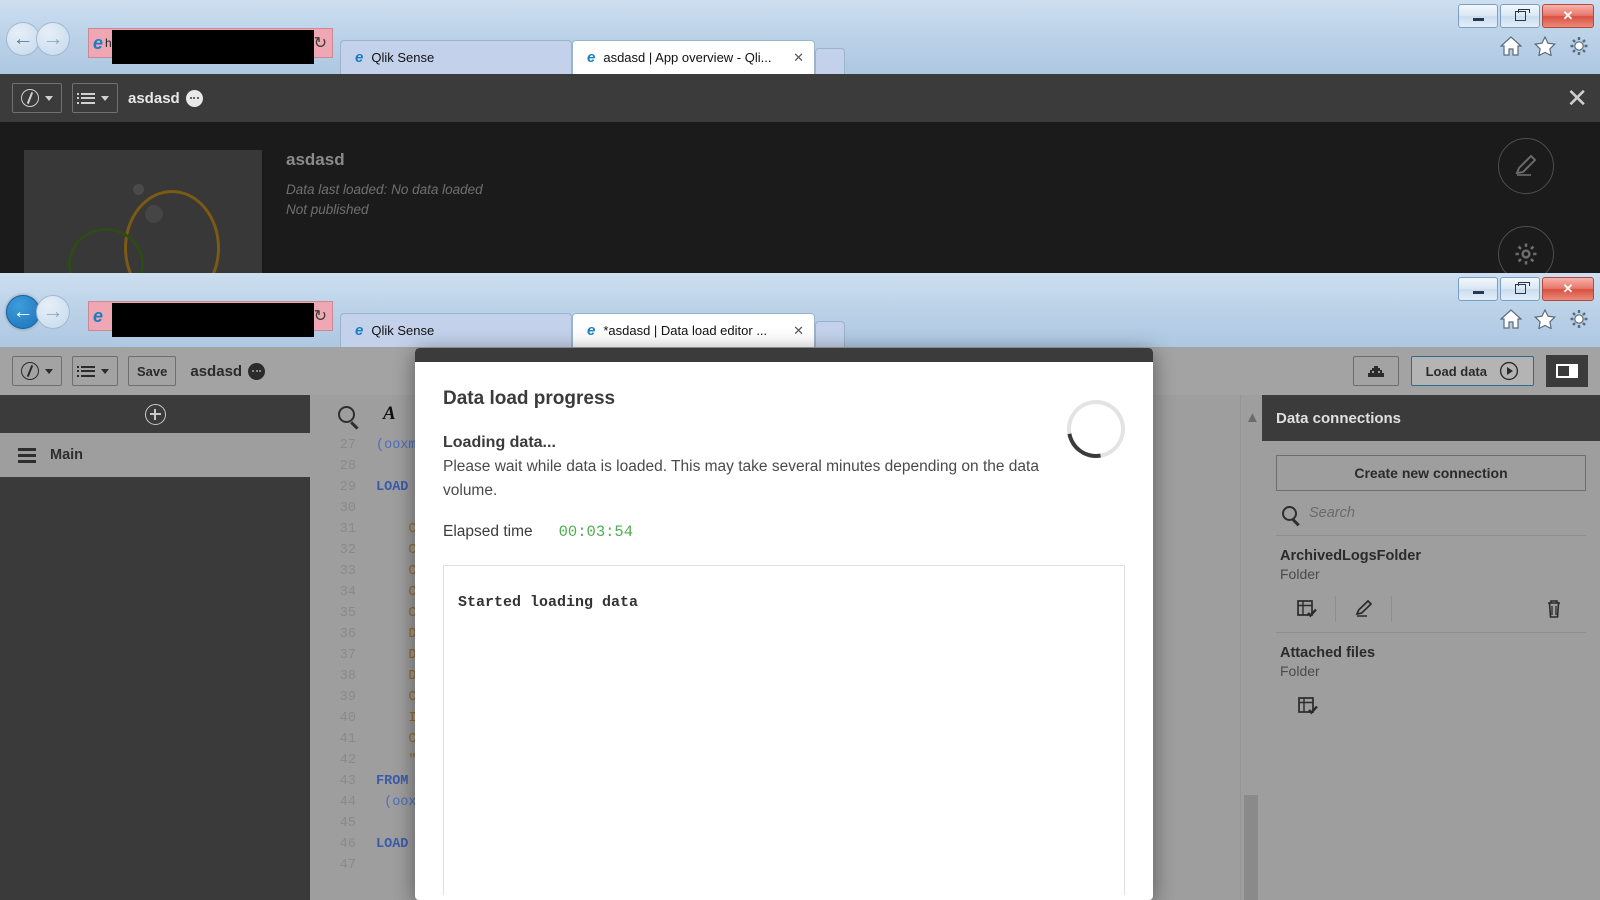  Describe the element at coordinates (830, 334) in the screenshot. I see `new-tab-button-front` at that location.